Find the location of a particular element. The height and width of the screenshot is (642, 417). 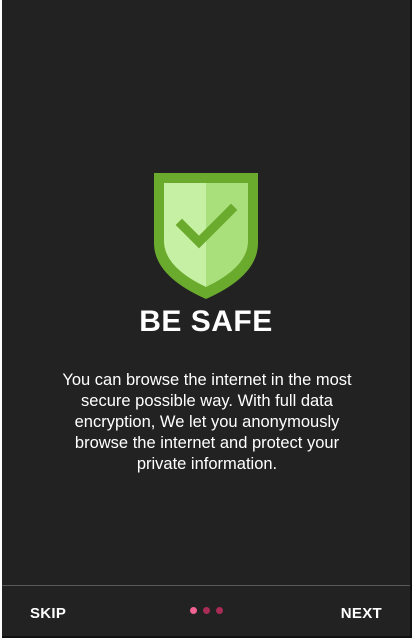

skip-button: SKIP is located at coordinates (48, 613).